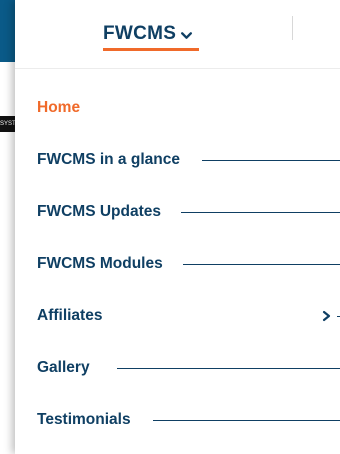  I want to click on menu-item-home: Home, so click(177, 108).